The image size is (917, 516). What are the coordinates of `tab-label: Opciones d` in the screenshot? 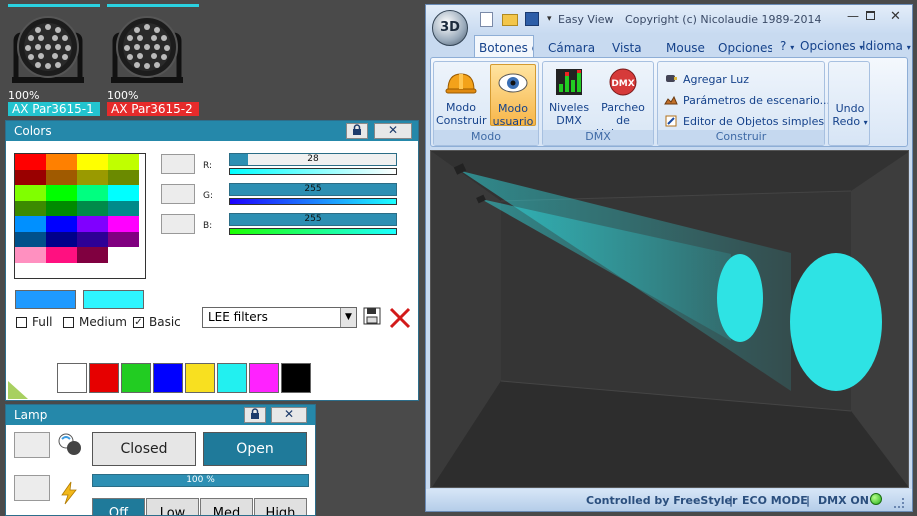 It's located at (745, 48).